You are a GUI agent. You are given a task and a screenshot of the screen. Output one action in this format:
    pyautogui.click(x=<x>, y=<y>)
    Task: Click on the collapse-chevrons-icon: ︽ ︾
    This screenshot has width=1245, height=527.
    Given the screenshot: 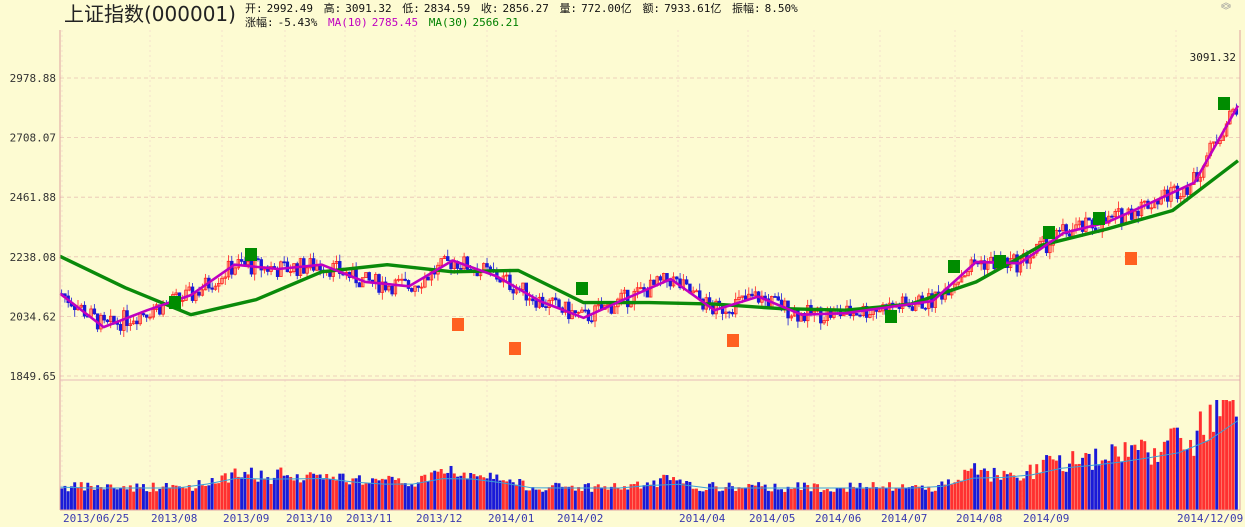 What is the action you would take?
    pyautogui.click(x=1226, y=13)
    